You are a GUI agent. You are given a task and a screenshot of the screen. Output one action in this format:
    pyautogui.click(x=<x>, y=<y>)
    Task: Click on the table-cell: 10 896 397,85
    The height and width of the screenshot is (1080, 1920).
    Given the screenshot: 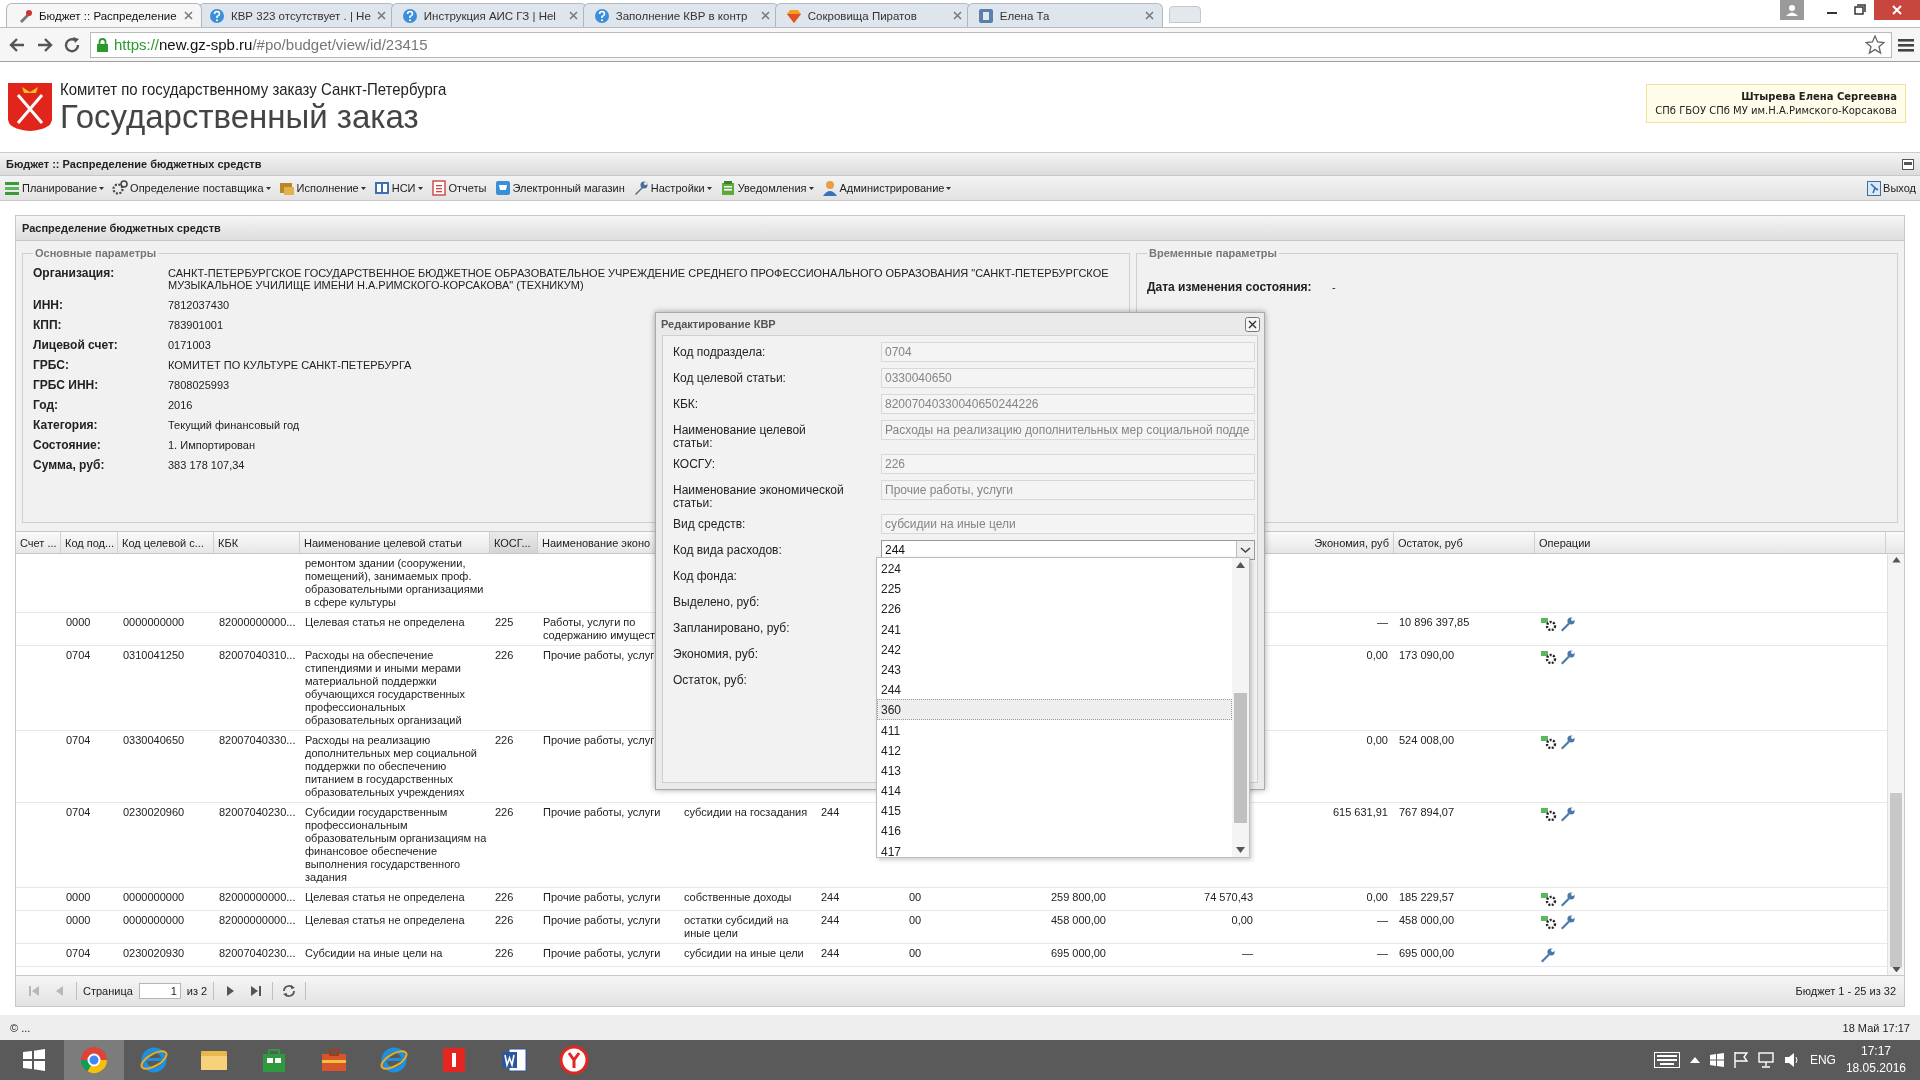 What is the action you would take?
    pyautogui.click(x=1434, y=622)
    